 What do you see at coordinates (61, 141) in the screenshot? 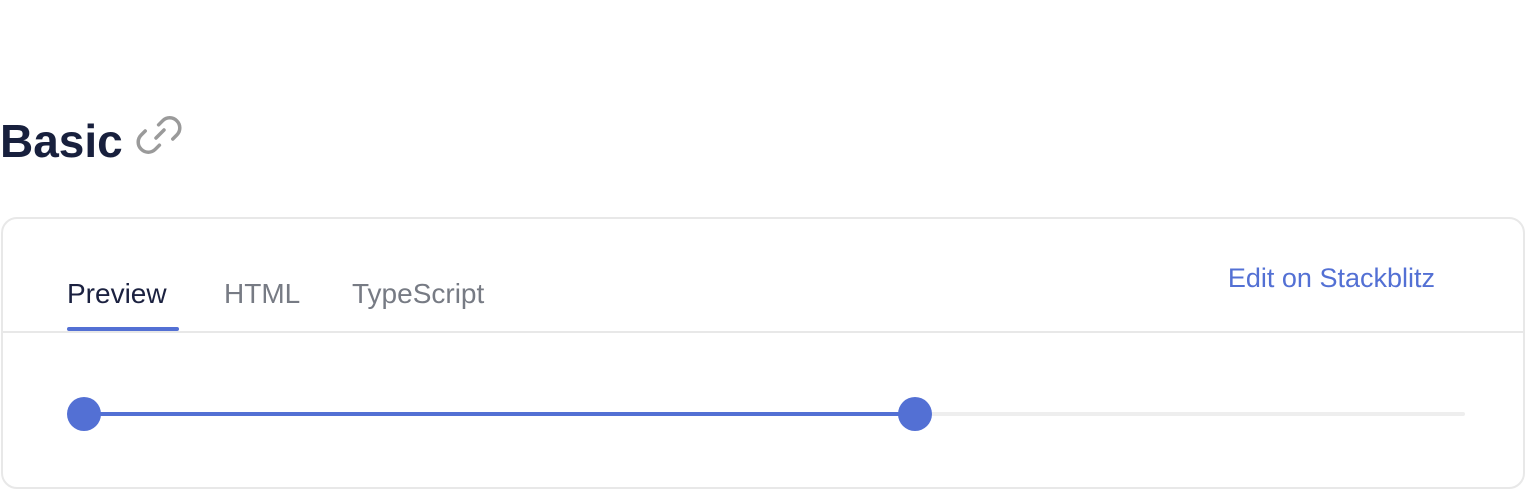
I see `section-title: Basic` at bounding box center [61, 141].